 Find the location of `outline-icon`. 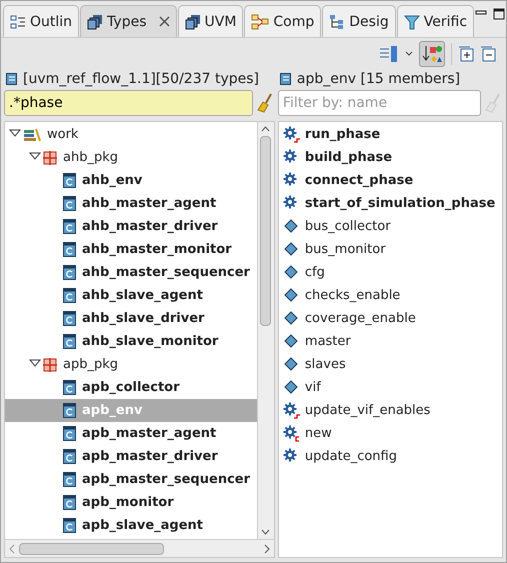

outline-icon is located at coordinates (18, 22).